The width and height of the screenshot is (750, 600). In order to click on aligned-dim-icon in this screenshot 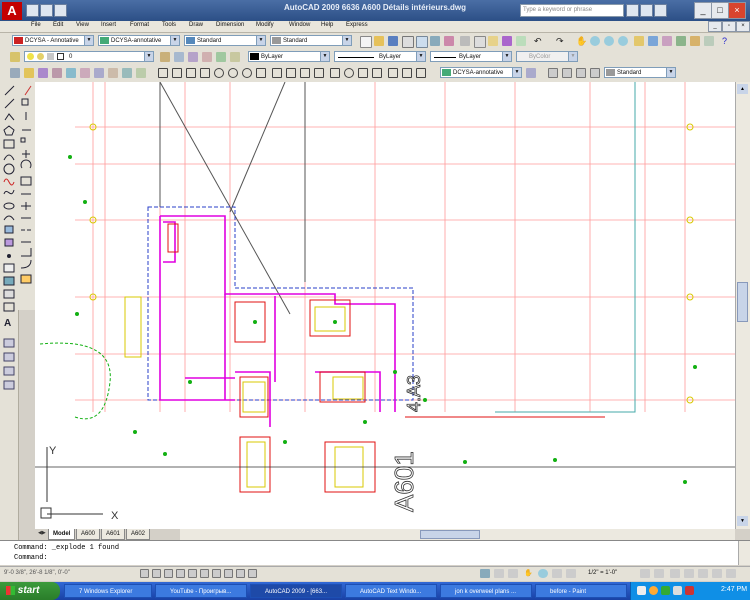, I will do `click(177, 73)`.